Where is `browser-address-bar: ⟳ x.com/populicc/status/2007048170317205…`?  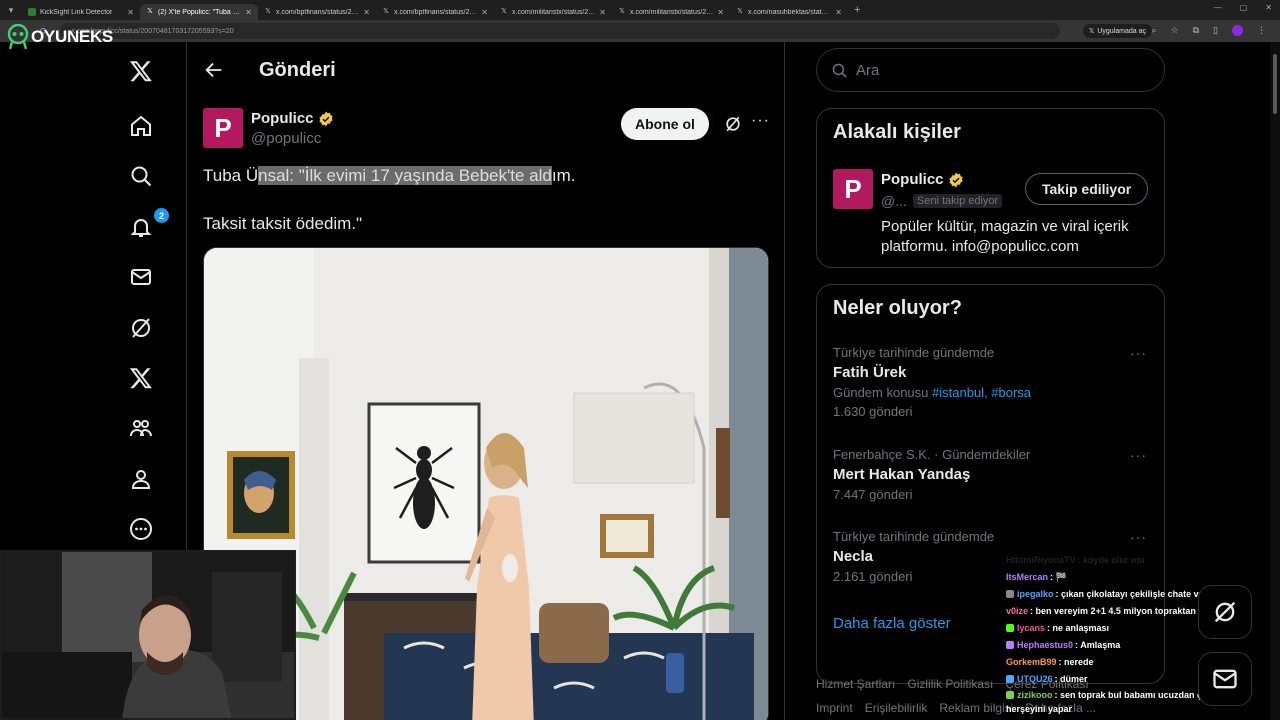
browser-address-bar: ⟳ x.com/populicc/status/2007048170317205… is located at coordinates (640, 31).